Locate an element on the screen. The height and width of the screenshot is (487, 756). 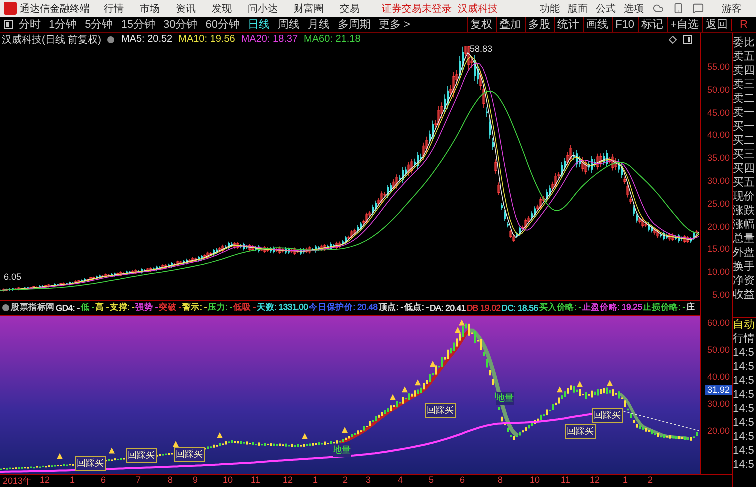
quote-label: 收益 is located at coordinates (744, 295).